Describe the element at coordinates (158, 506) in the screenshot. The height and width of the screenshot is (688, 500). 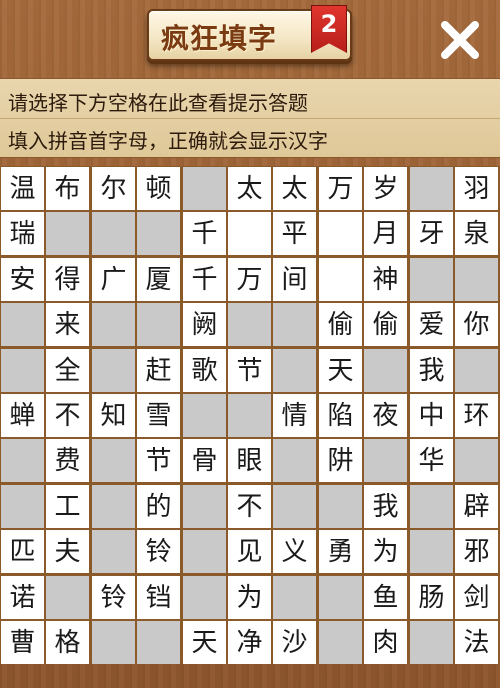
I see `filled-cell: 的` at that location.